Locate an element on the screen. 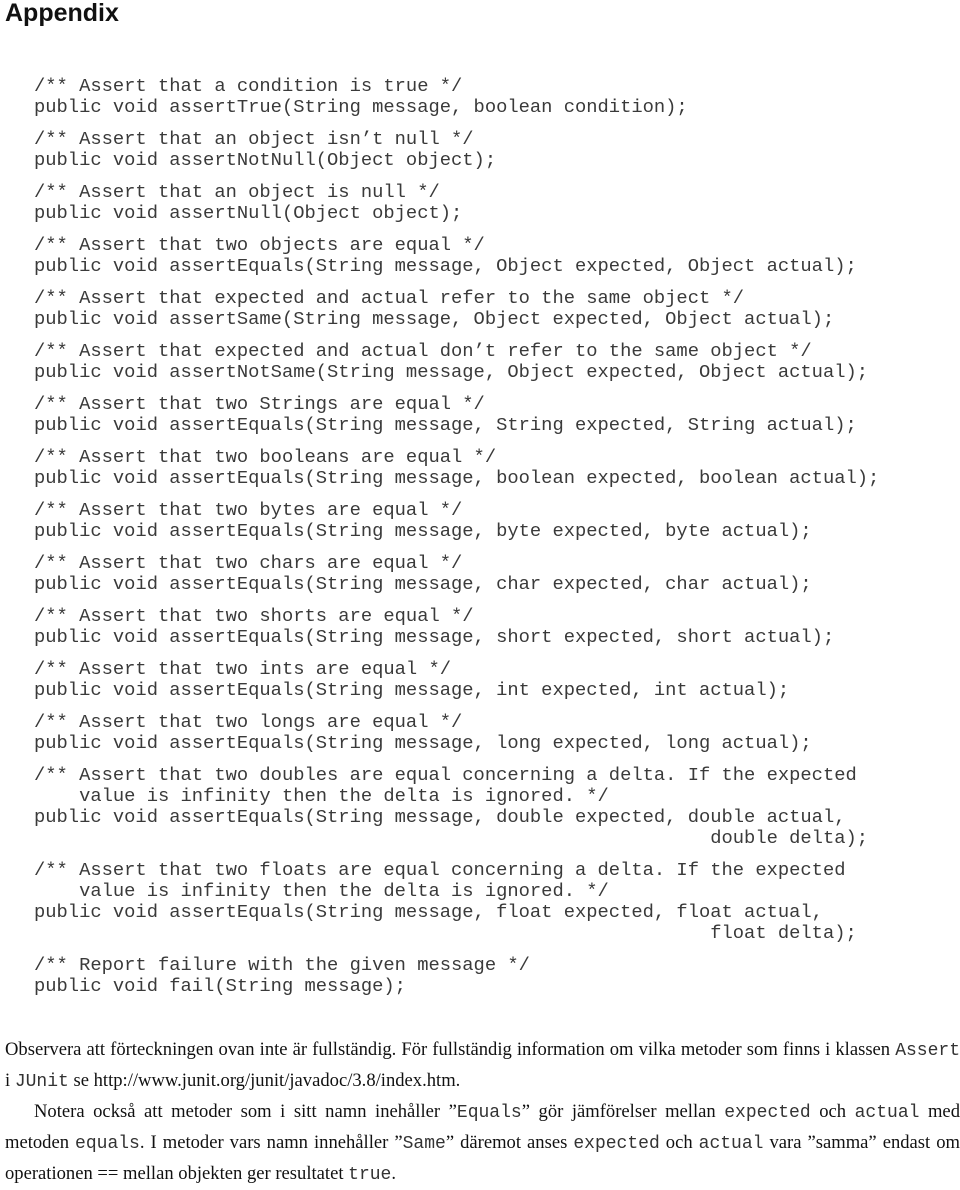 This screenshot has height=1190, width=960. method-comment: /** Assert that two objects are equal */ is located at coordinates (259, 245).